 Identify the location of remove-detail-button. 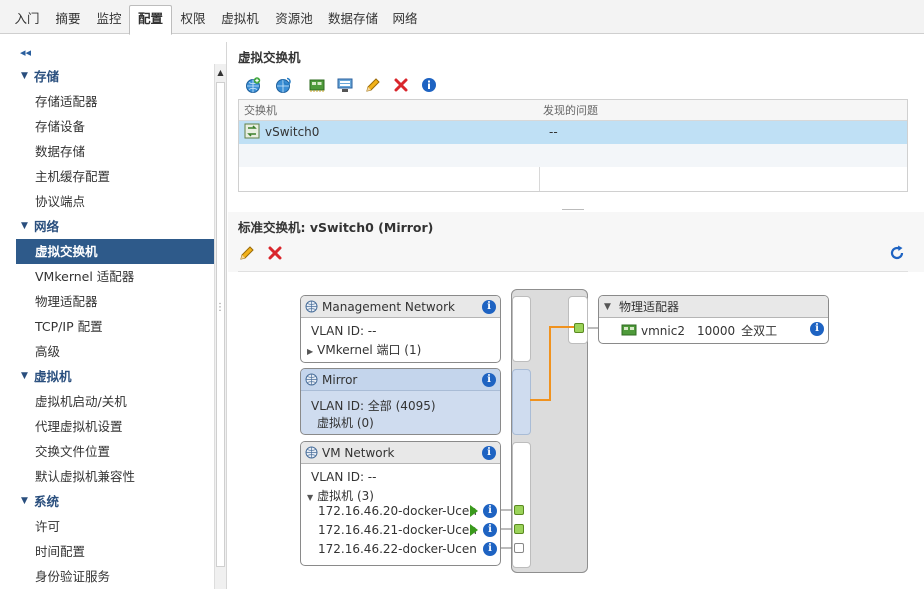
(277, 254).